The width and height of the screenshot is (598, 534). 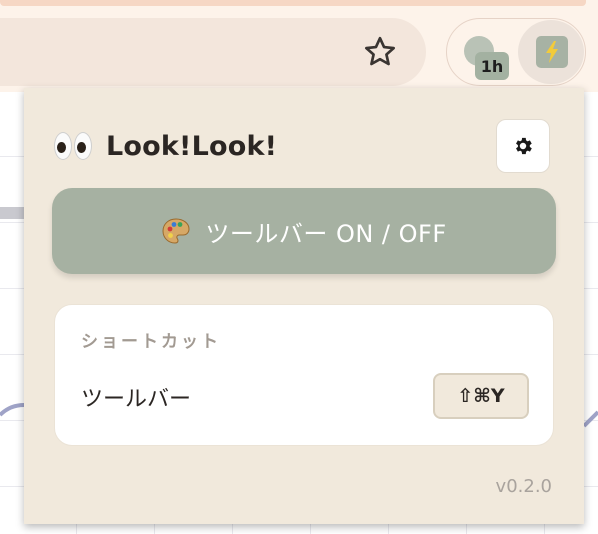 I want to click on eyes-icon, so click(x=73, y=146).